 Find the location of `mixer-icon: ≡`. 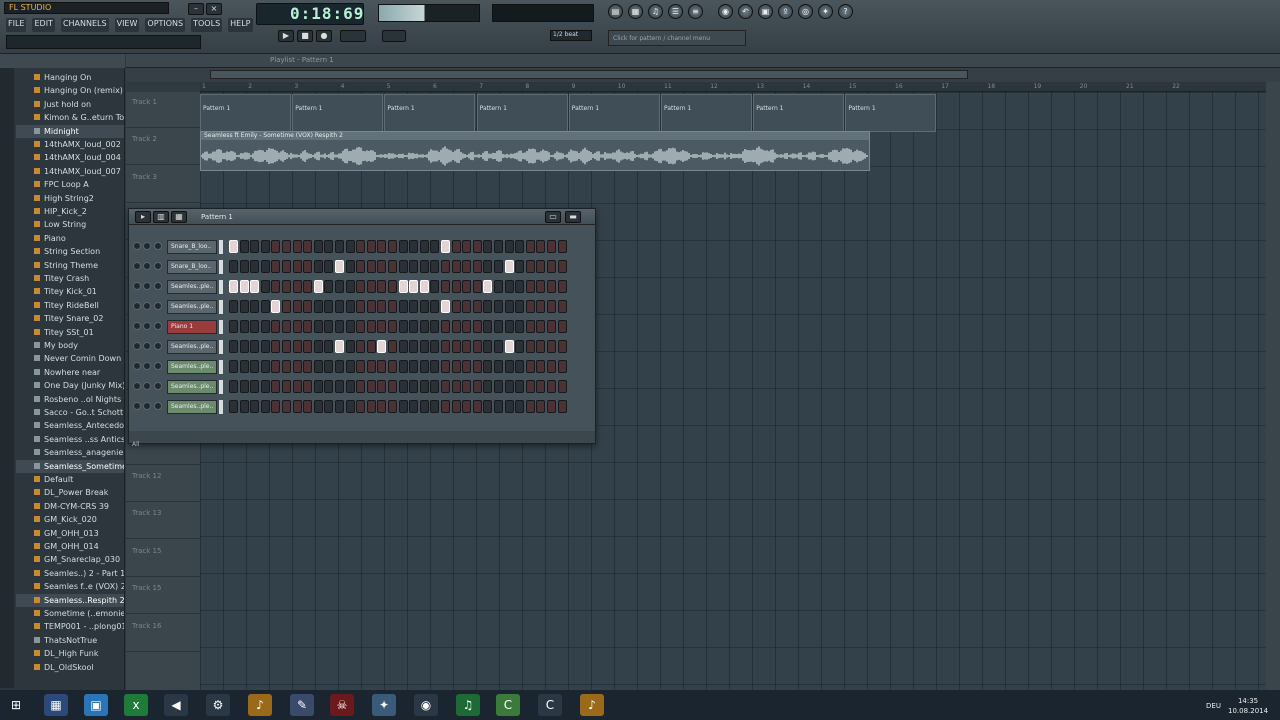

mixer-icon: ≡ is located at coordinates (695, 11).